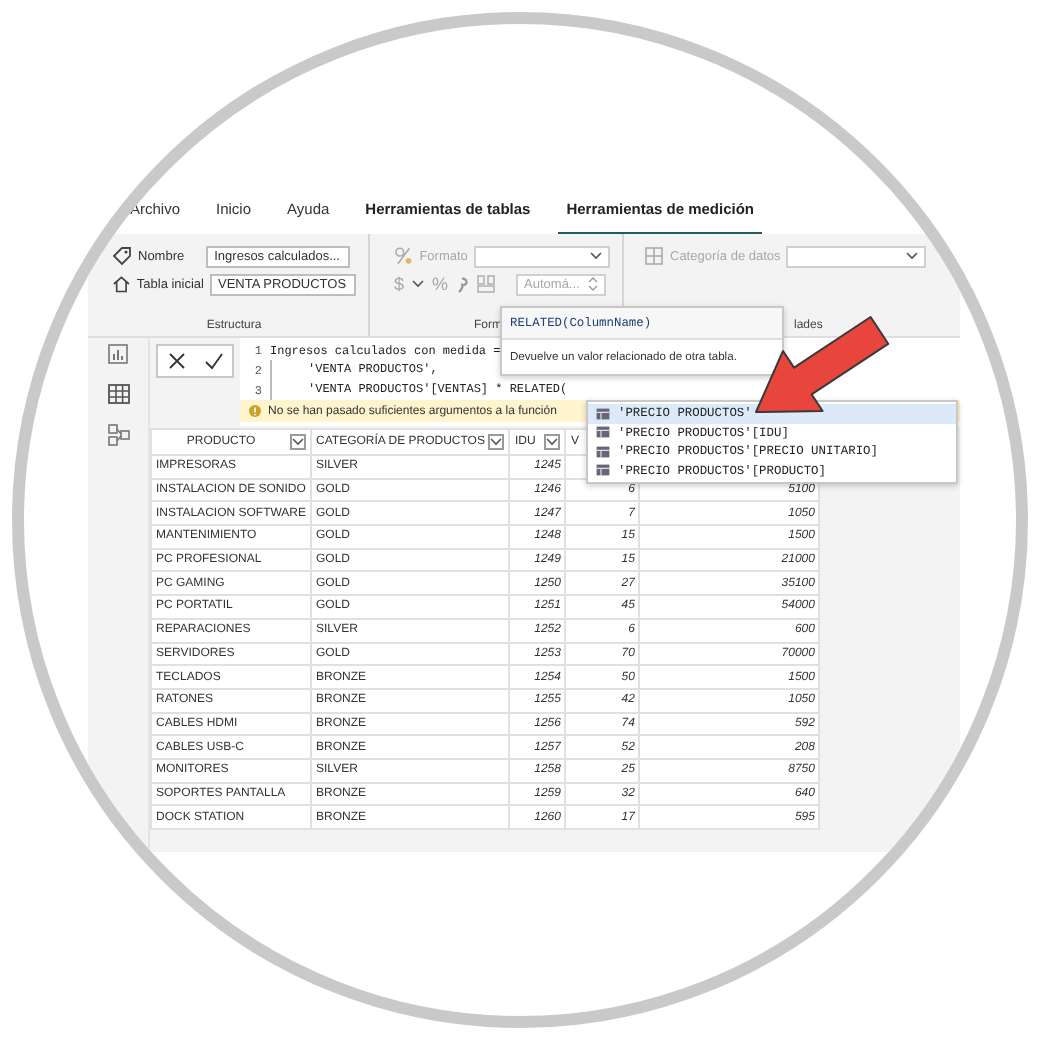 Image resolution: width=1040 pixels, height=1040 pixels. Describe the element at coordinates (118, 354) in the screenshot. I see `report-icon` at that location.